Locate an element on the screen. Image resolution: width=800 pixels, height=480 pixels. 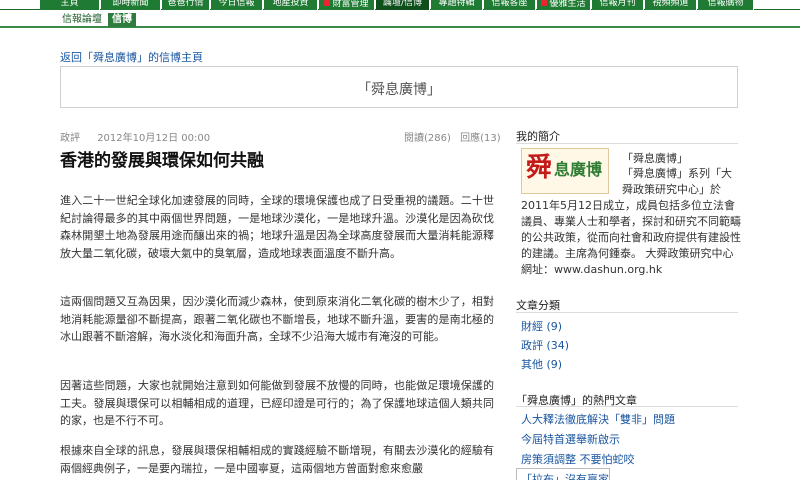
nav-tab-lifestyle: 優雅生活 is located at coordinates (564, 5).